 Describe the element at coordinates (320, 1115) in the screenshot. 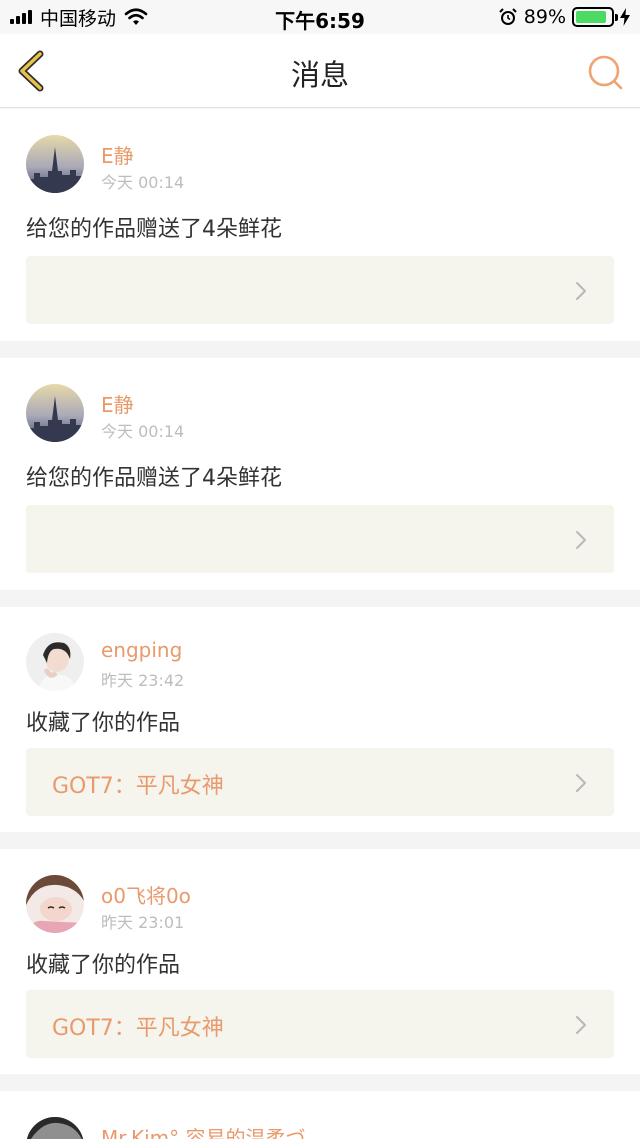

I see `message-card: Mr.Kim° 容易的温柔づ` at that location.